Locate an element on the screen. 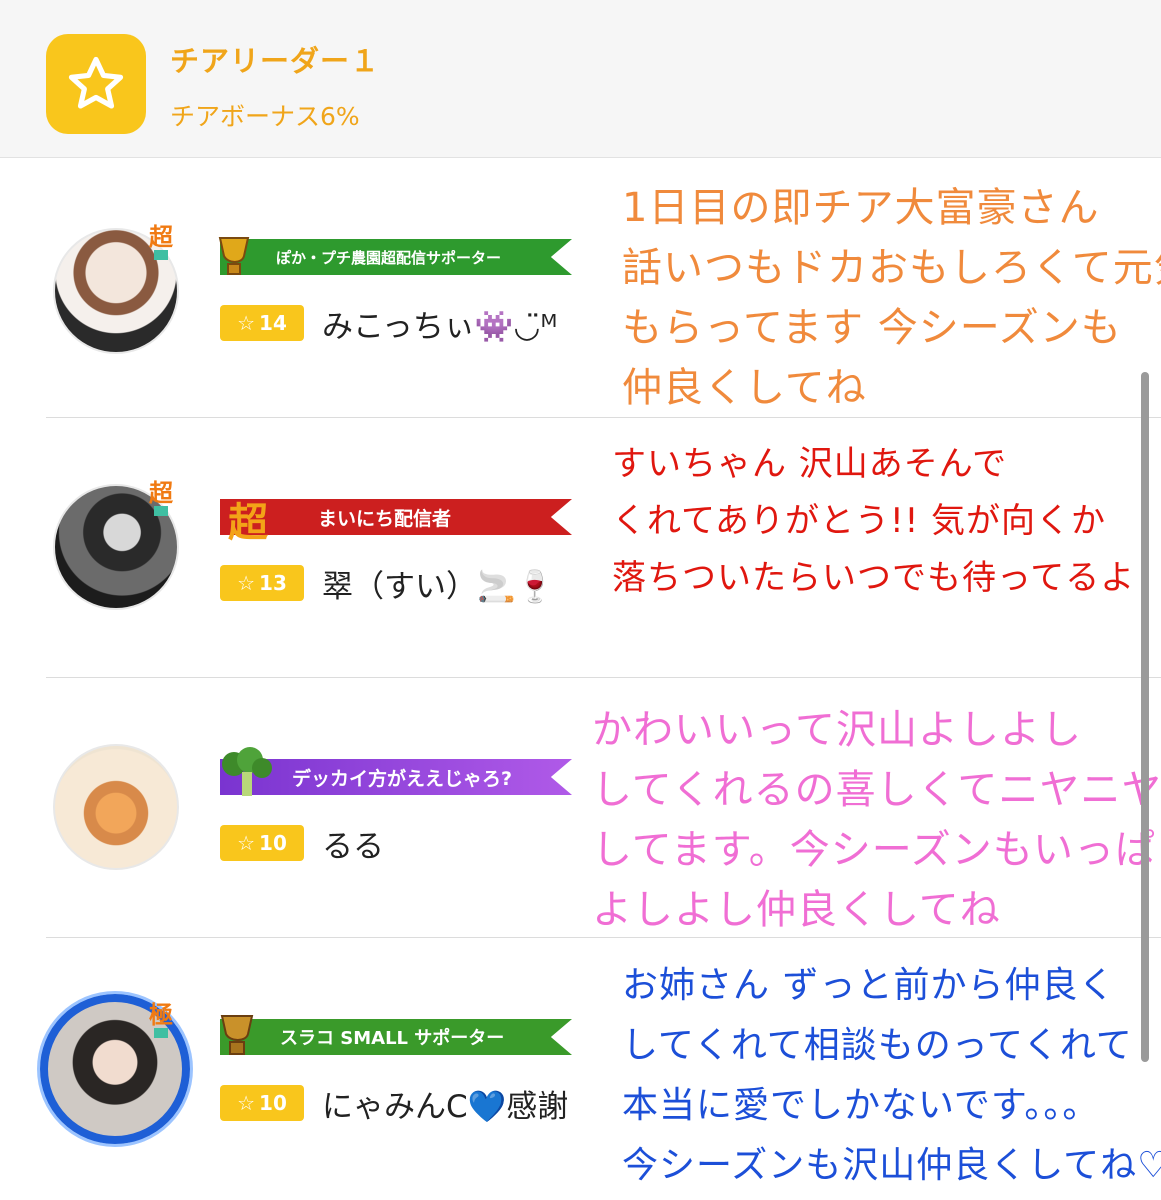  rank-title: チアリーダー１ is located at coordinates (275, 61).